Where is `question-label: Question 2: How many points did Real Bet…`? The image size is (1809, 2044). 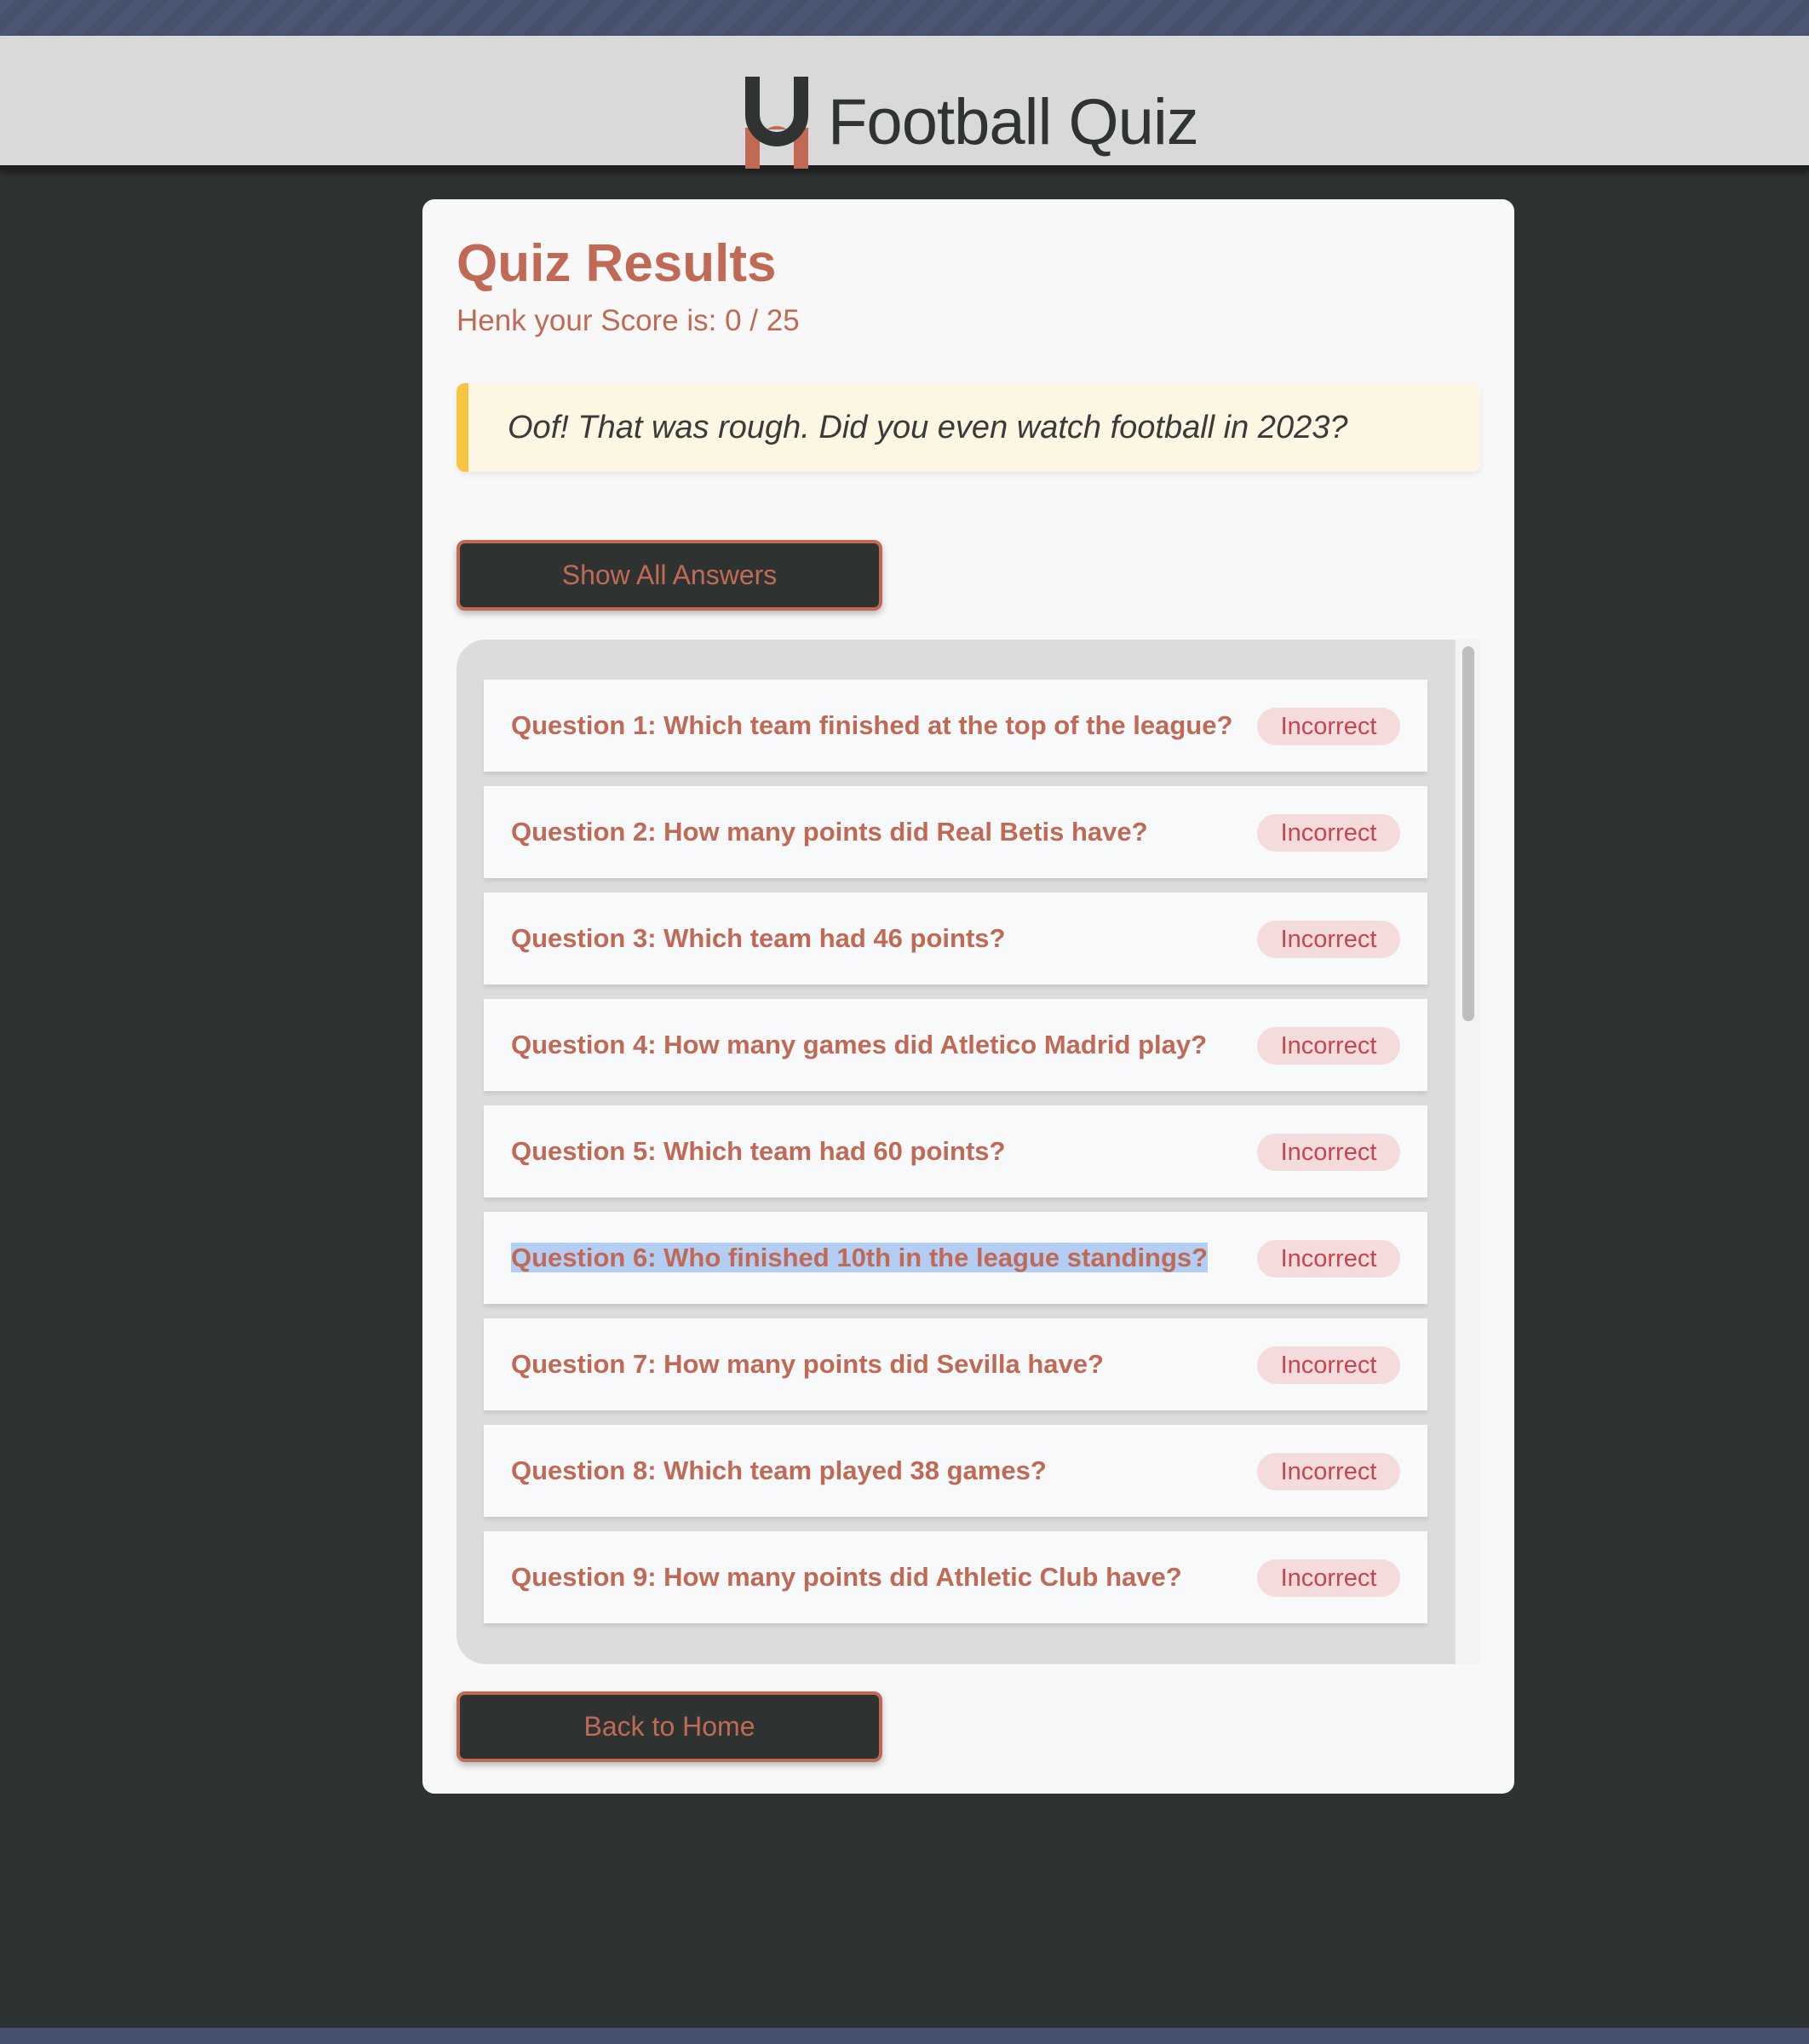 question-label: Question 2: How many points did Real Bet… is located at coordinates (829, 832).